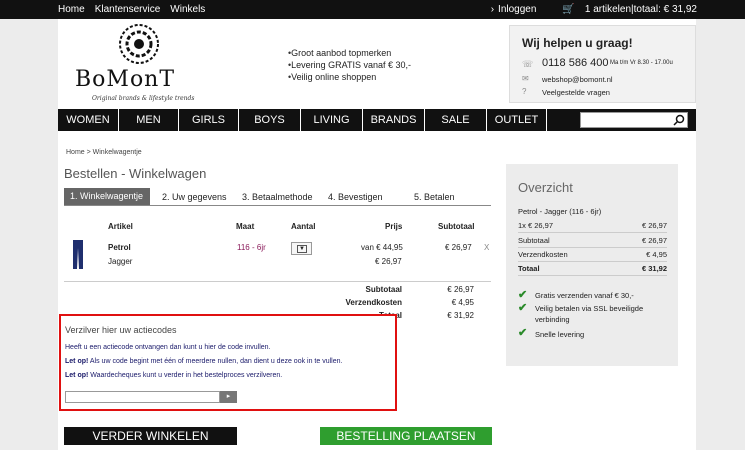 The width and height of the screenshot is (745, 450). Describe the element at coordinates (355, 197) in the screenshot. I see `step-confirm: 4. Bevestigen` at that location.